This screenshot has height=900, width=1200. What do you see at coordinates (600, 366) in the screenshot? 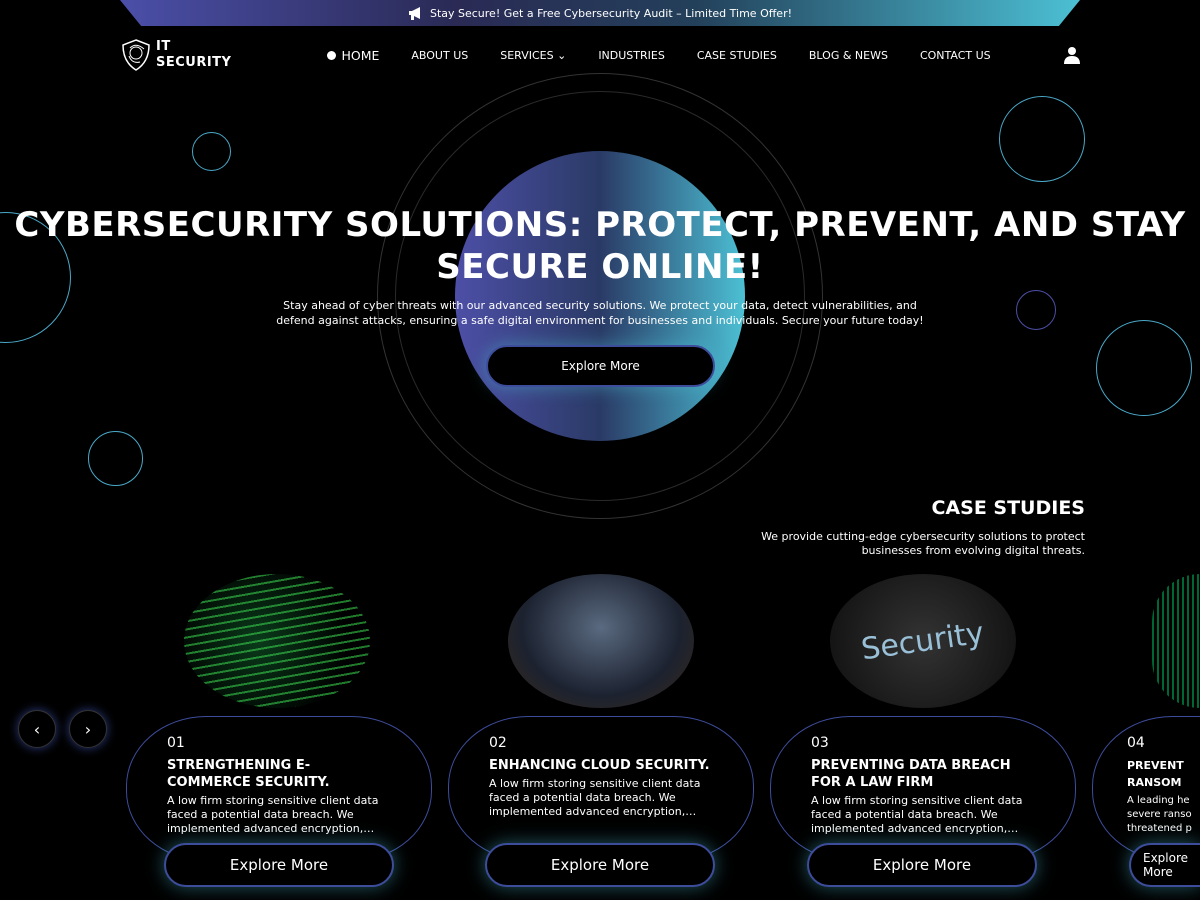
I see `hero-explore-button: Explore More` at bounding box center [600, 366].